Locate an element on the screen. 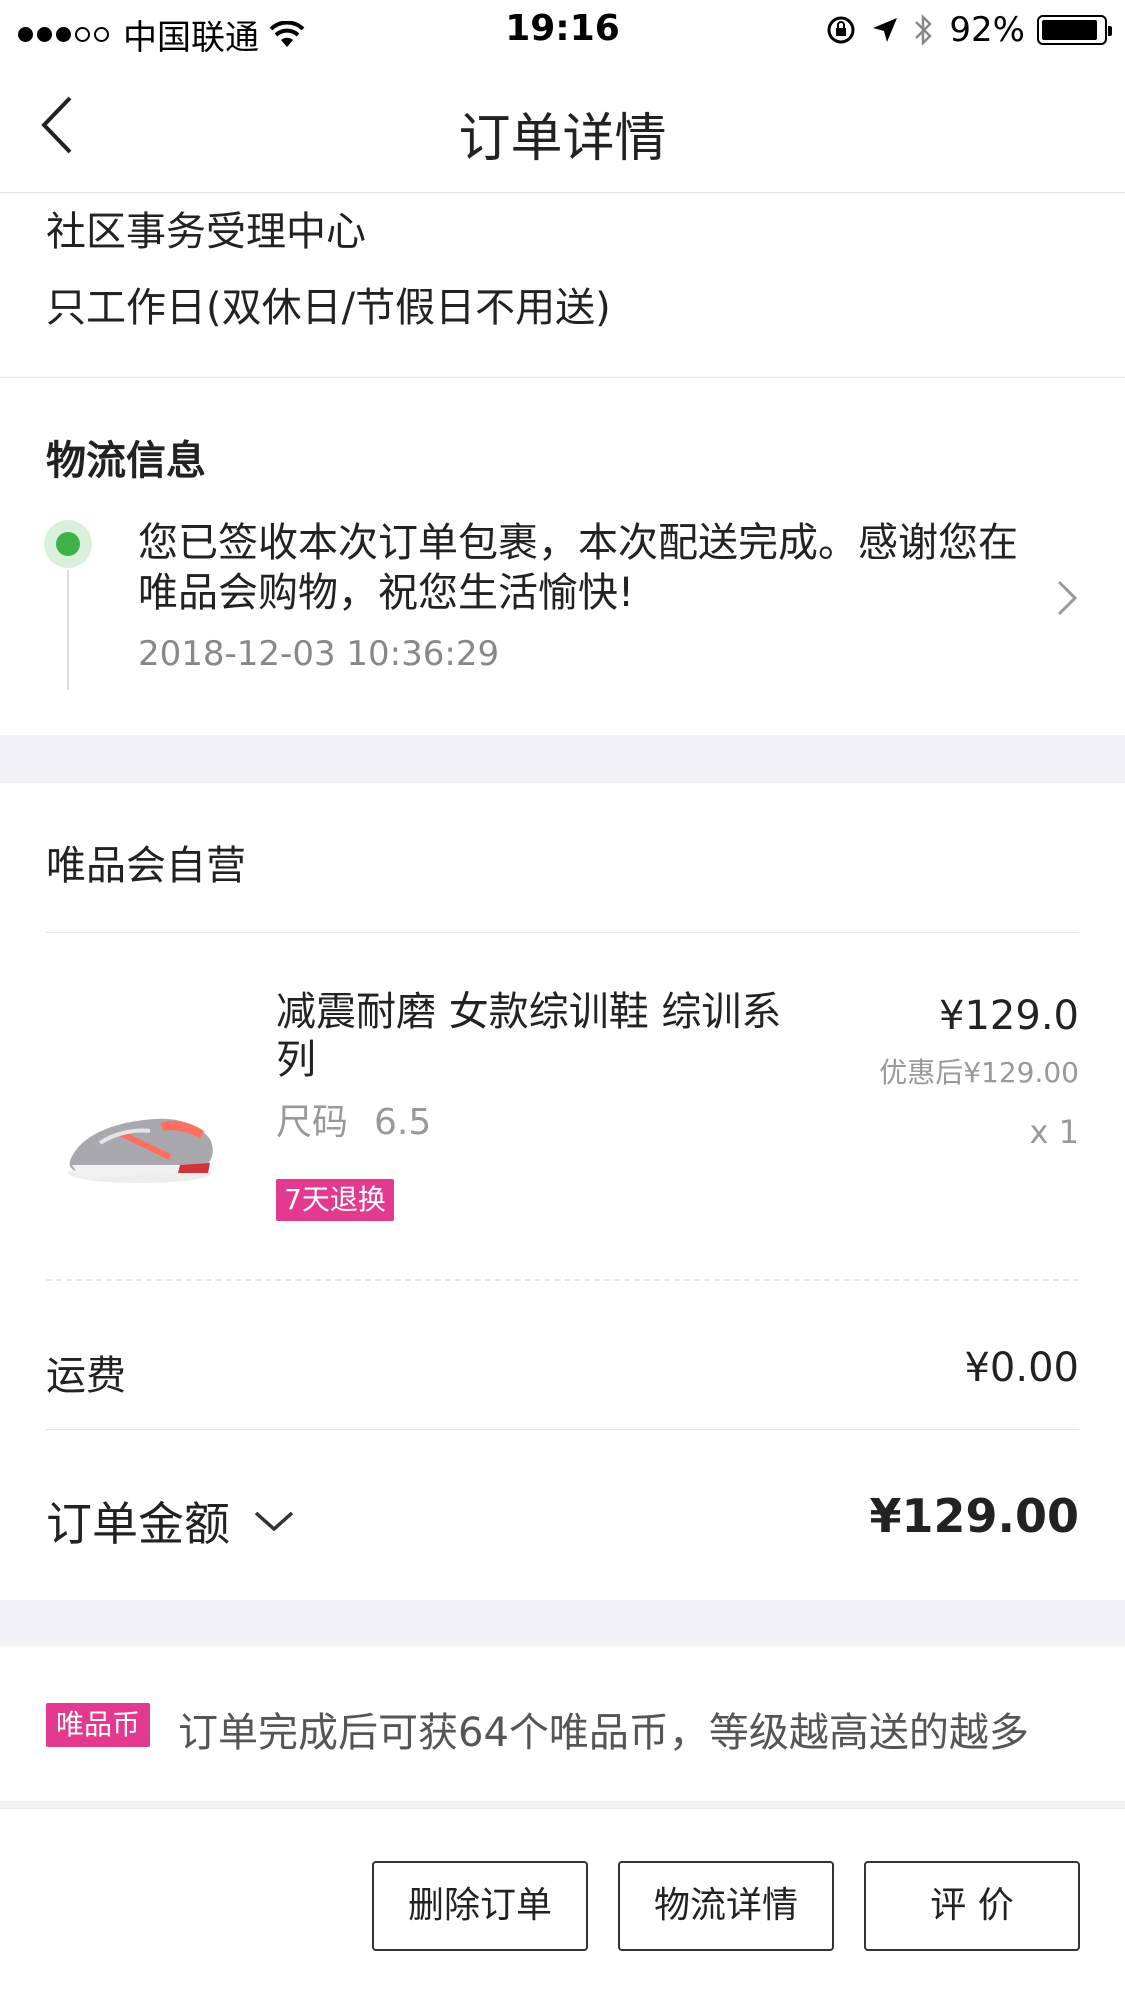  discount-price: 优惠后¥129.00 is located at coordinates (979, 1072).